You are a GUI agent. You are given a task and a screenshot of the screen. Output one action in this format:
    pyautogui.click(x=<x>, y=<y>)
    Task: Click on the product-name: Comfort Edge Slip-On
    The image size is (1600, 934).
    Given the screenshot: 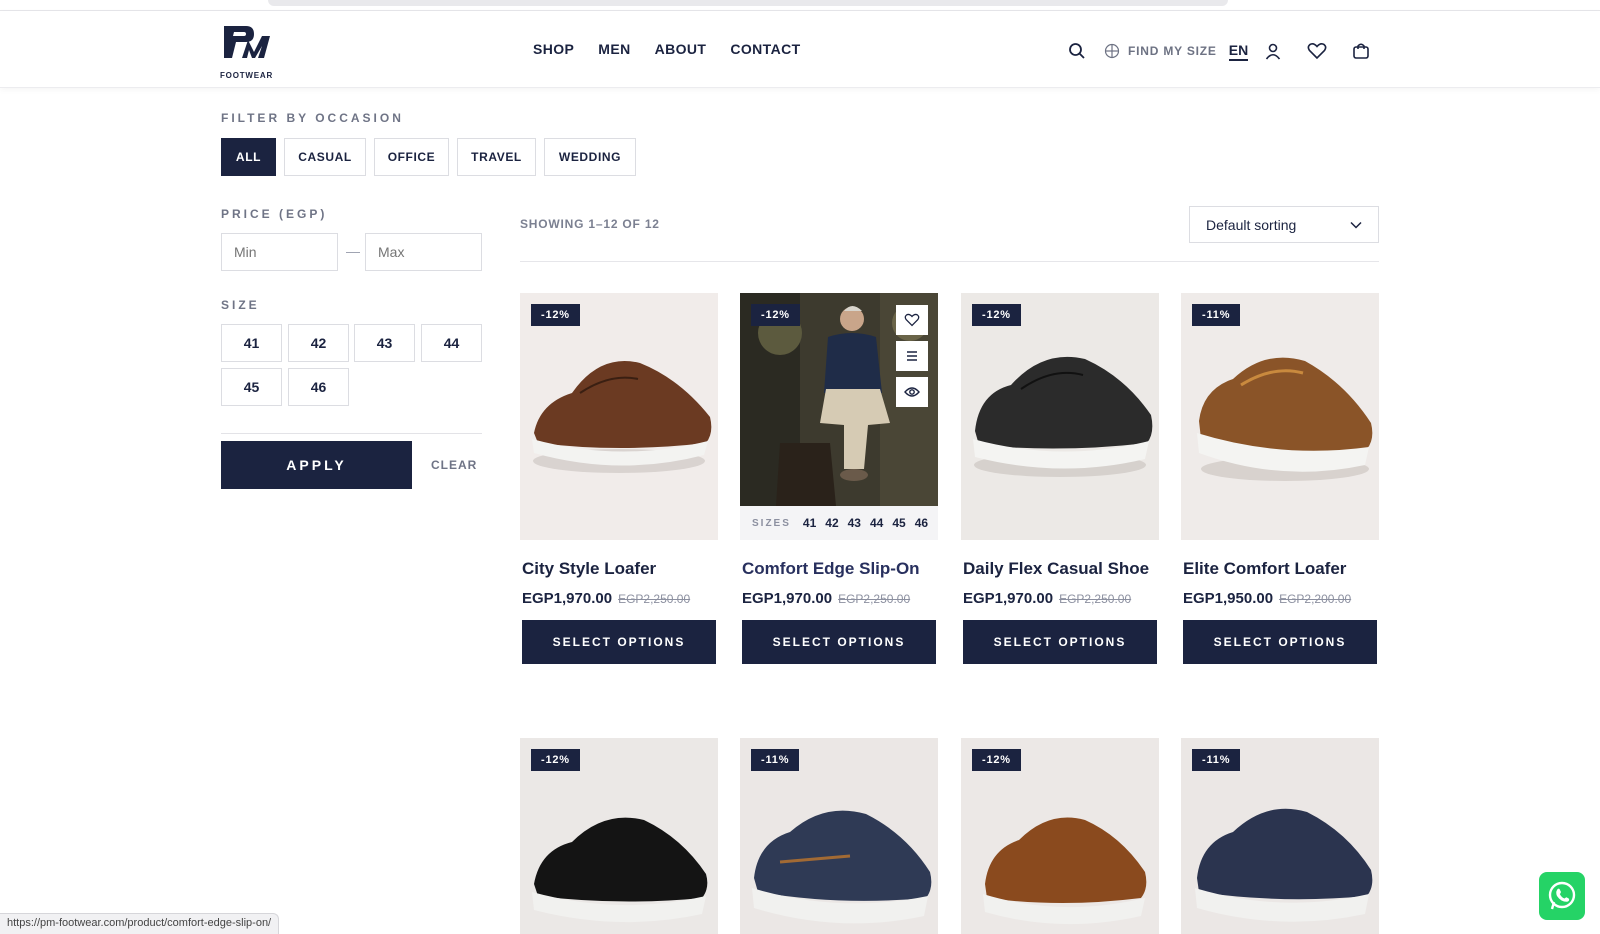 What is the action you would take?
    pyautogui.click(x=840, y=569)
    